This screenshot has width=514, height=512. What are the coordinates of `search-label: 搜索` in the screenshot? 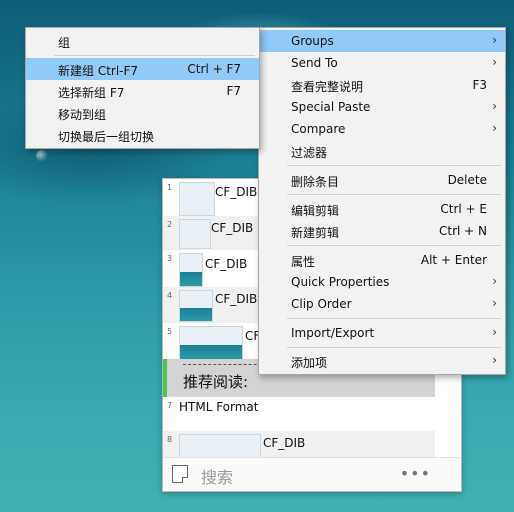 It's located at (217, 476).